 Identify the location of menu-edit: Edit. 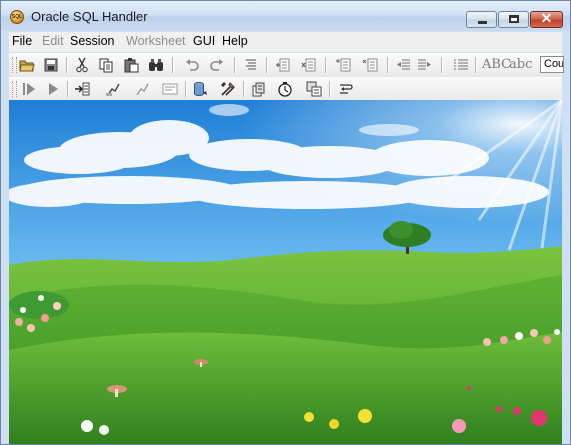
(53, 41).